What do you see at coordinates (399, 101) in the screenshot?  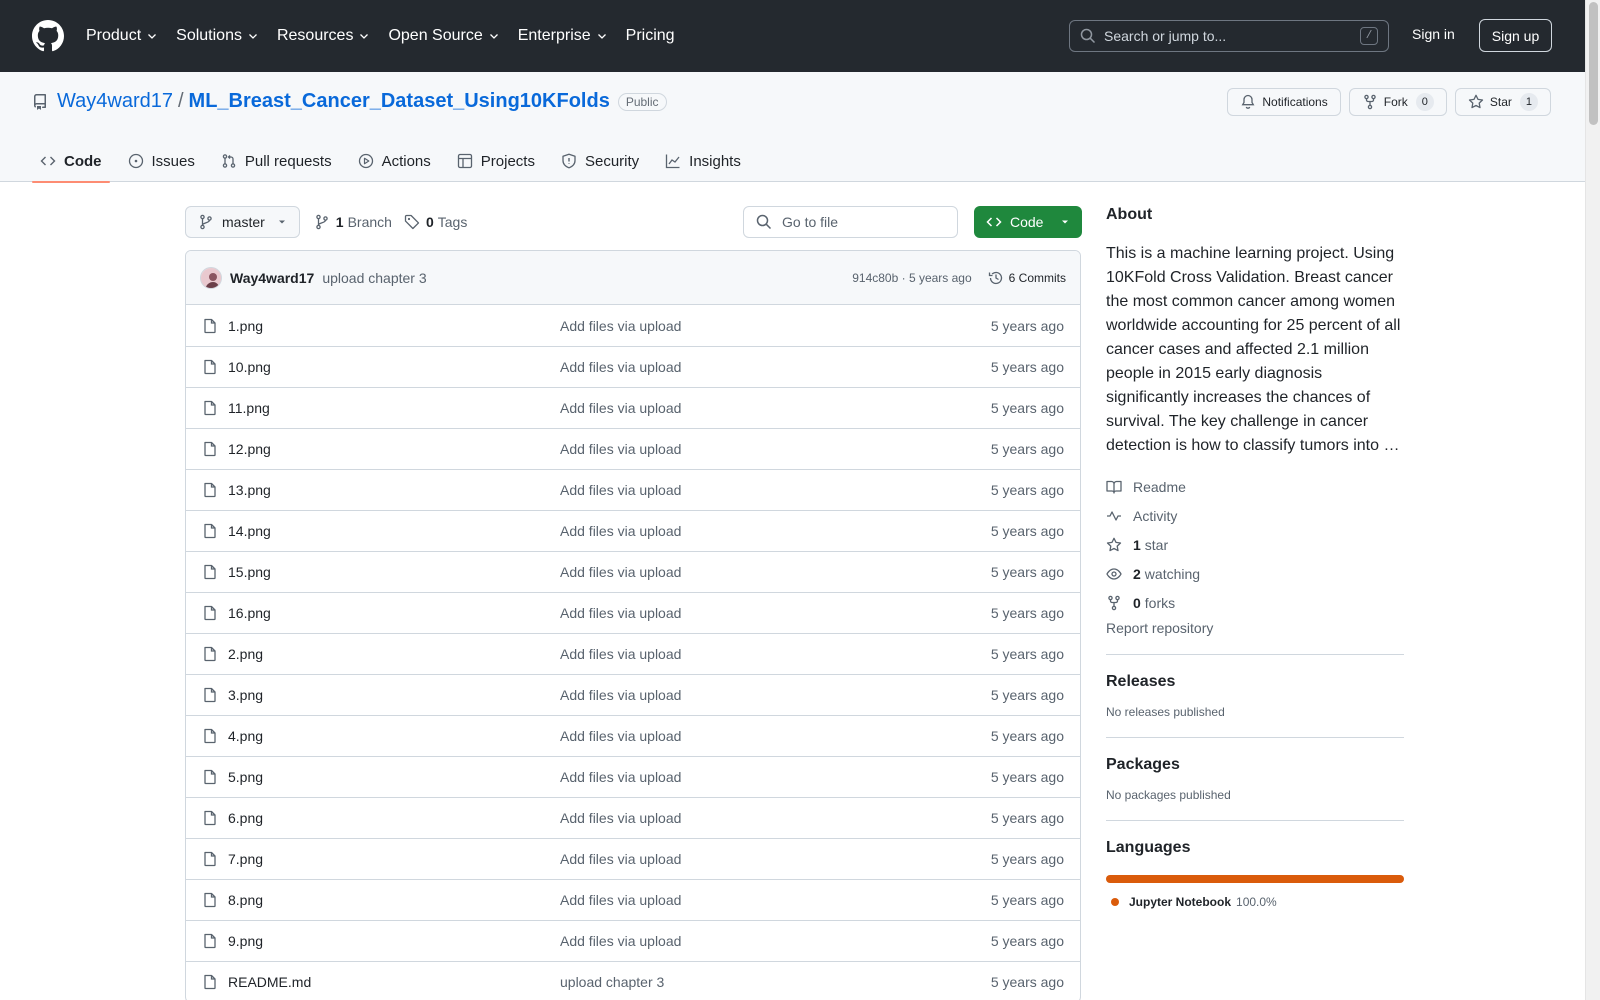 I see `repo-name-link: ML_Breast_Cancer_Dataset_Using10KFolds` at bounding box center [399, 101].